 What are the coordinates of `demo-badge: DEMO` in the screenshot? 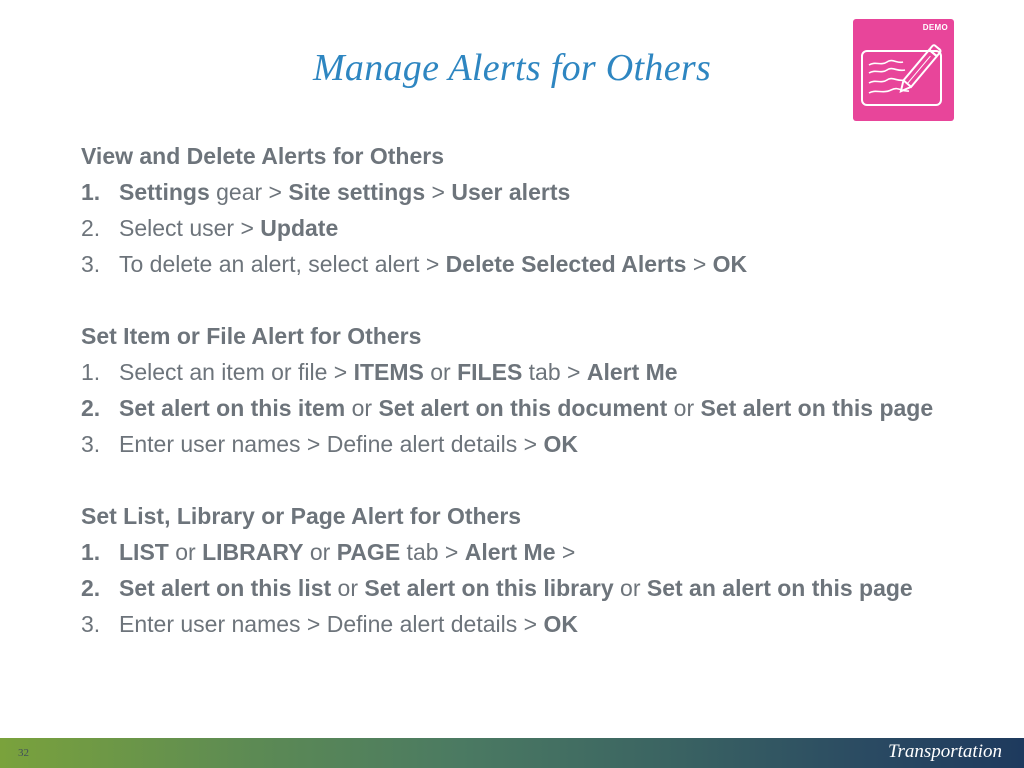 It's located at (903, 70).